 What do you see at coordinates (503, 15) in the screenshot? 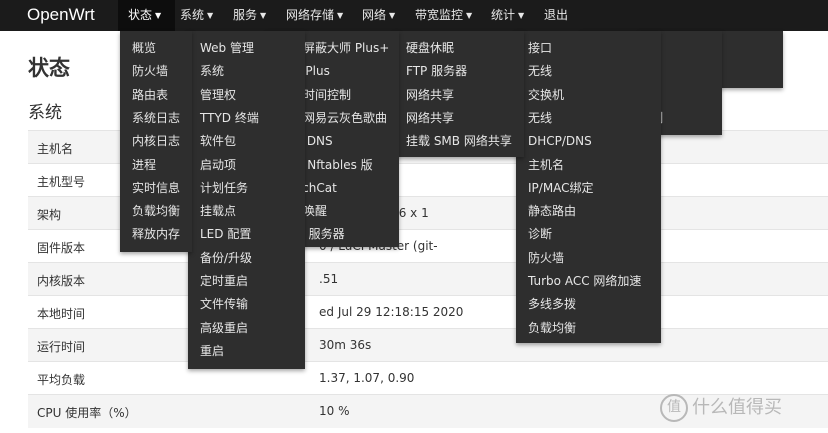
I see `nav-label: 统计` at bounding box center [503, 15].